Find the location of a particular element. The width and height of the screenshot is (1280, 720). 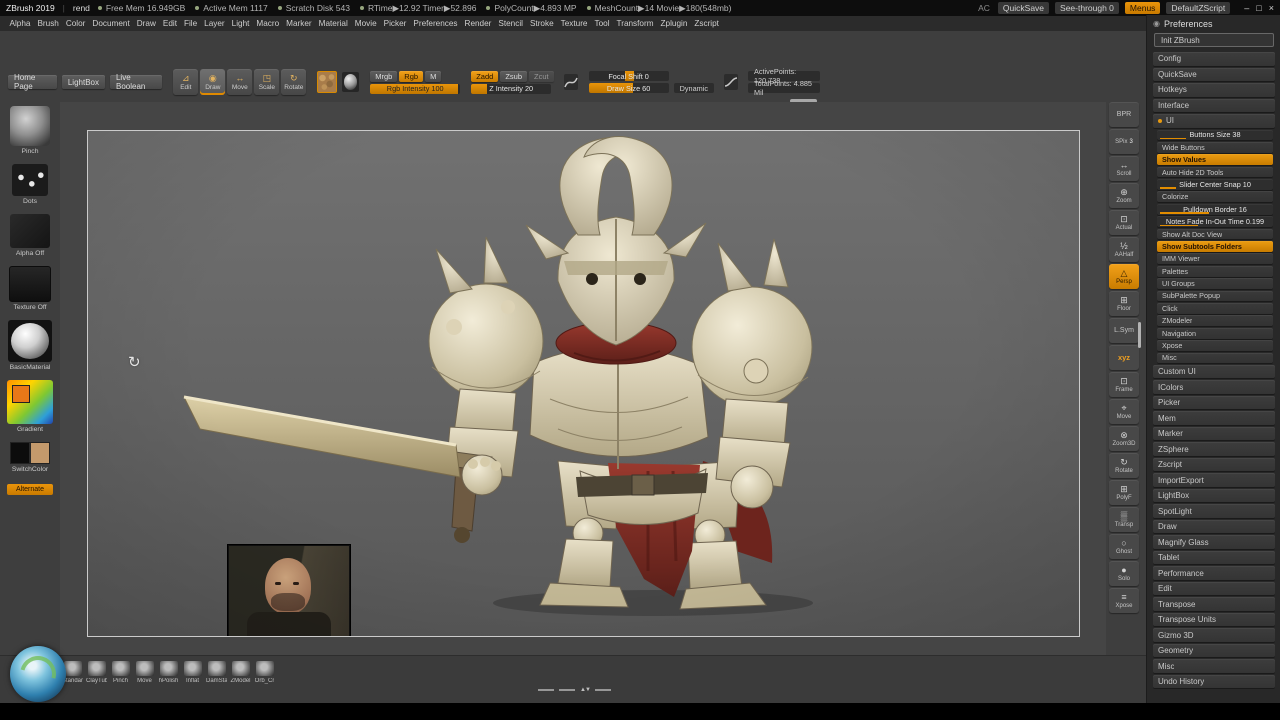

tool-gradient: Gradient is located at coordinates (30, 406).